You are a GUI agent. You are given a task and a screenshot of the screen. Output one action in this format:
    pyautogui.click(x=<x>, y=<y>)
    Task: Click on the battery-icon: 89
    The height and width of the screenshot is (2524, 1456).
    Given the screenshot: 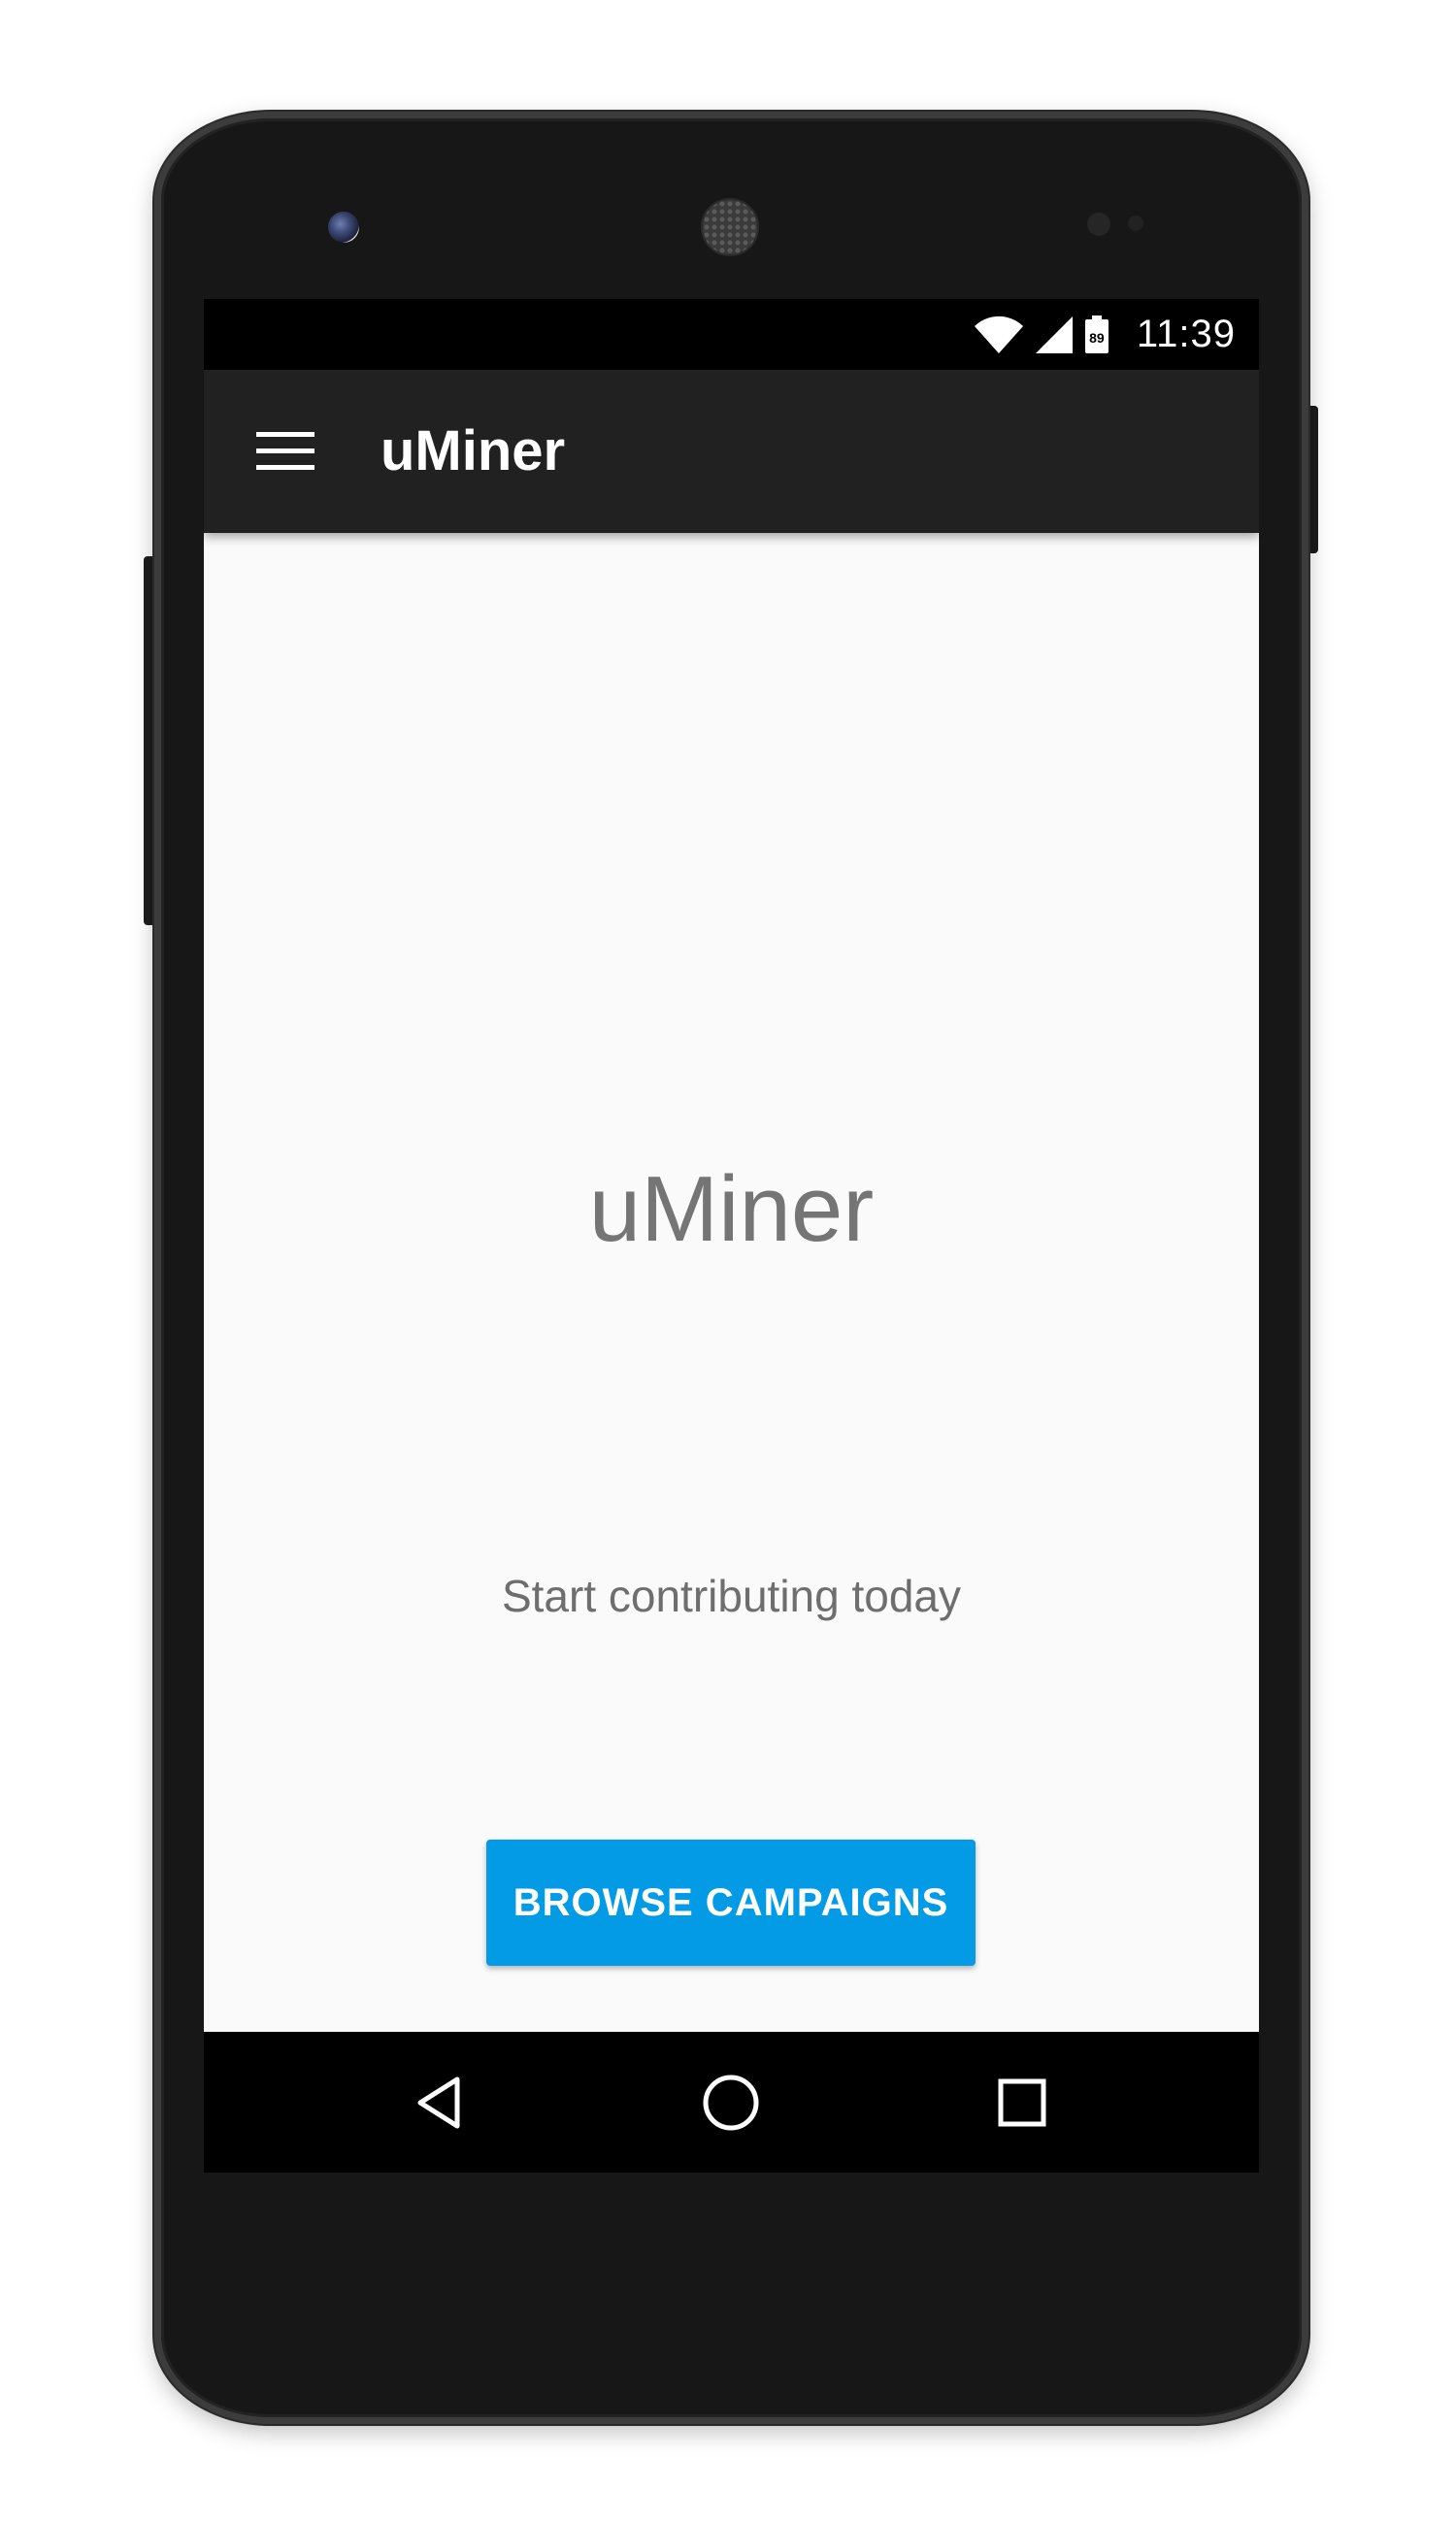 What is the action you would take?
    pyautogui.click(x=1096, y=334)
    